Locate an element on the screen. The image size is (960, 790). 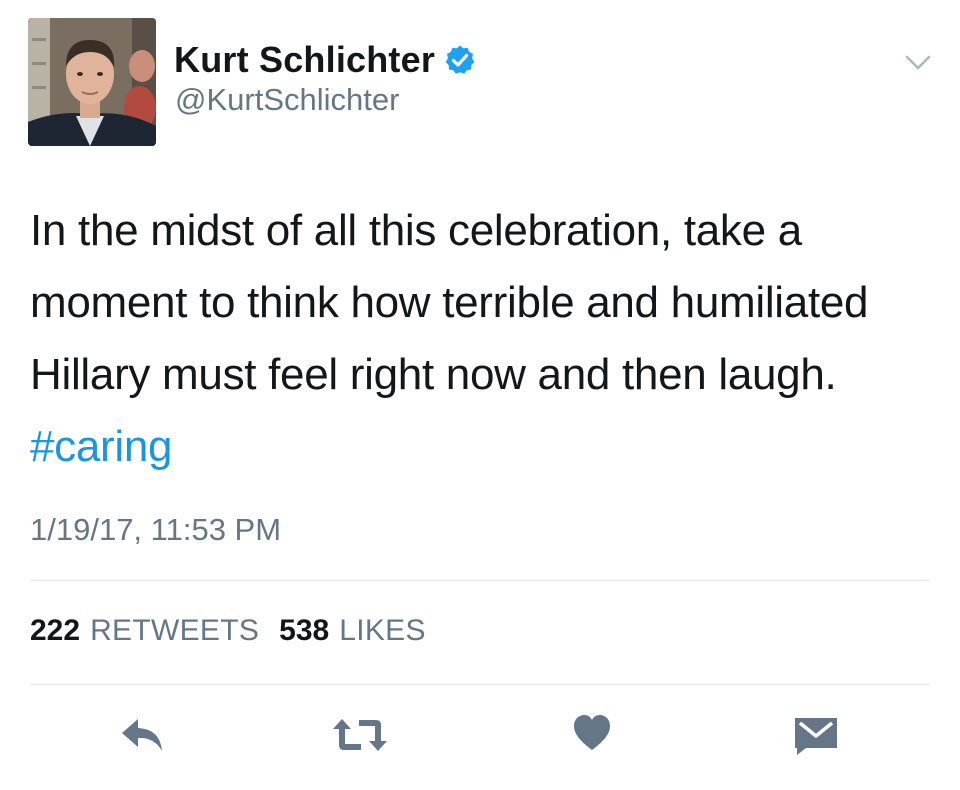
likes-stat: 538 LIKES is located at coordinates (352, 631).